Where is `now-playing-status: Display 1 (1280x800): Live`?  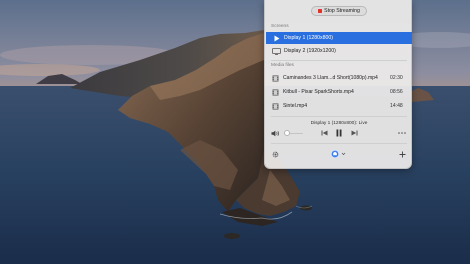
now-playing-status: Display 1 (1280x800): Live is located at coordinates (339, 123).